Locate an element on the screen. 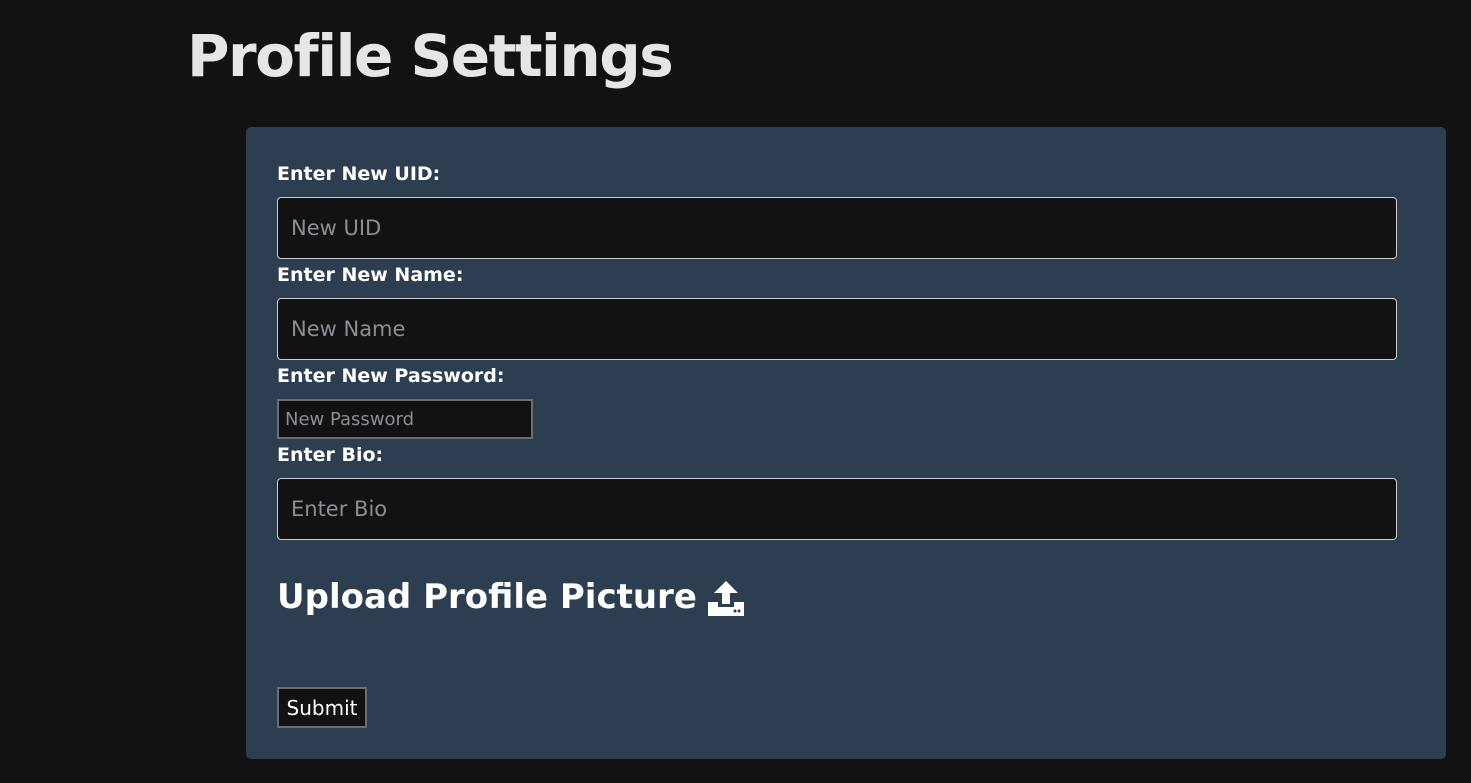 This screenshot has width=1471, height=783. password-label: Enter New Password: is located at coordinates (391, 376).